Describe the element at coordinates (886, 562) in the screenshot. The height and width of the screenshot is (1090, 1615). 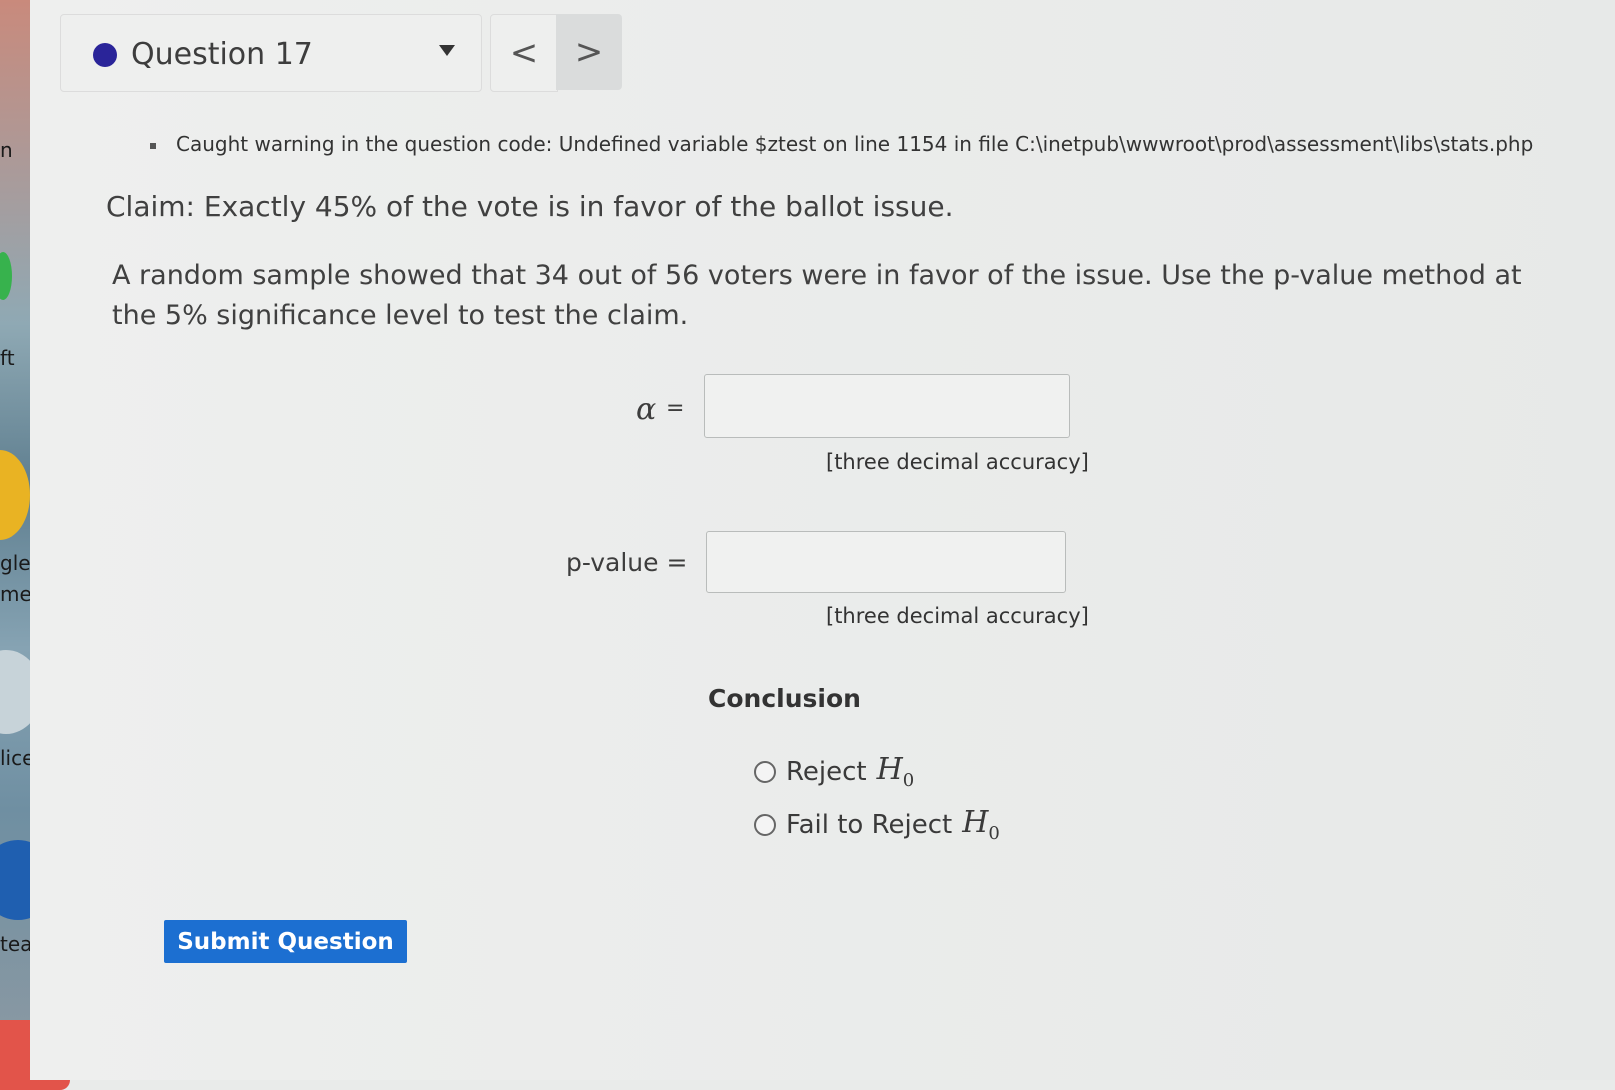
I see `pvalue-input` at that location.